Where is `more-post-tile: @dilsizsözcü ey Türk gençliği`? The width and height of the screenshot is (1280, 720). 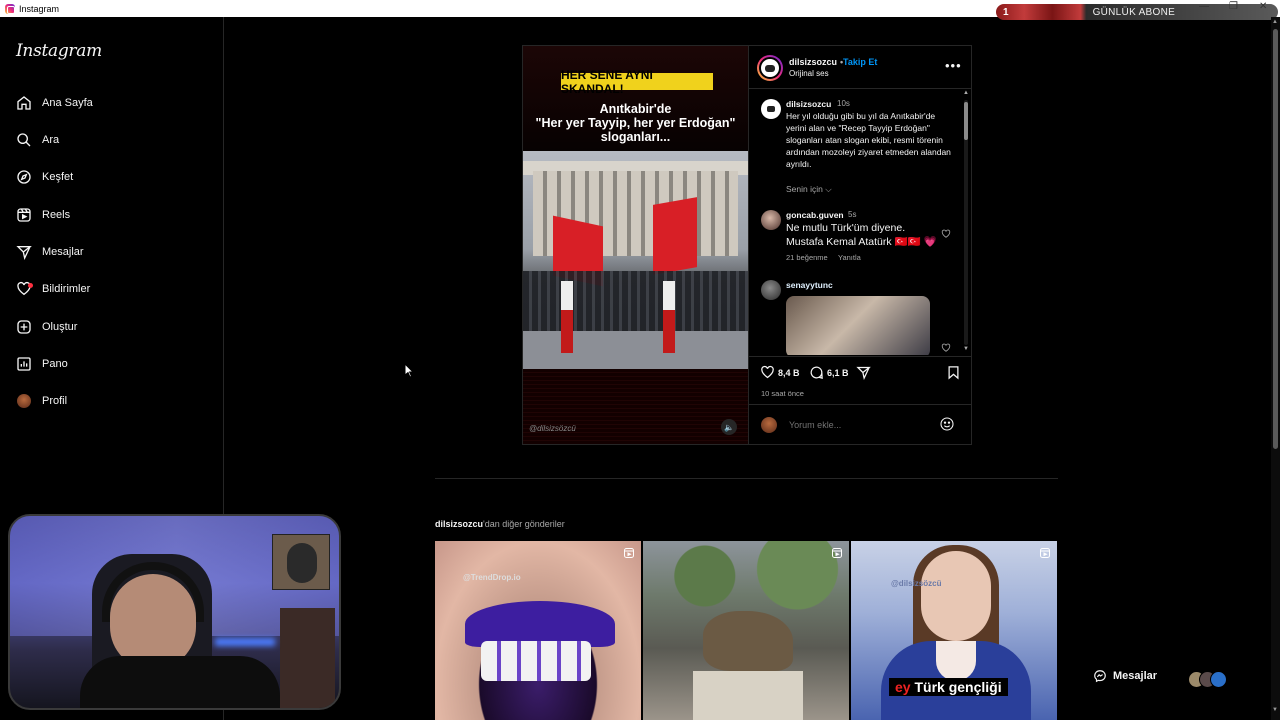 more-post-tile: @dilsizsözcü ey Türk gençliği is located at coordinates (954, 630).